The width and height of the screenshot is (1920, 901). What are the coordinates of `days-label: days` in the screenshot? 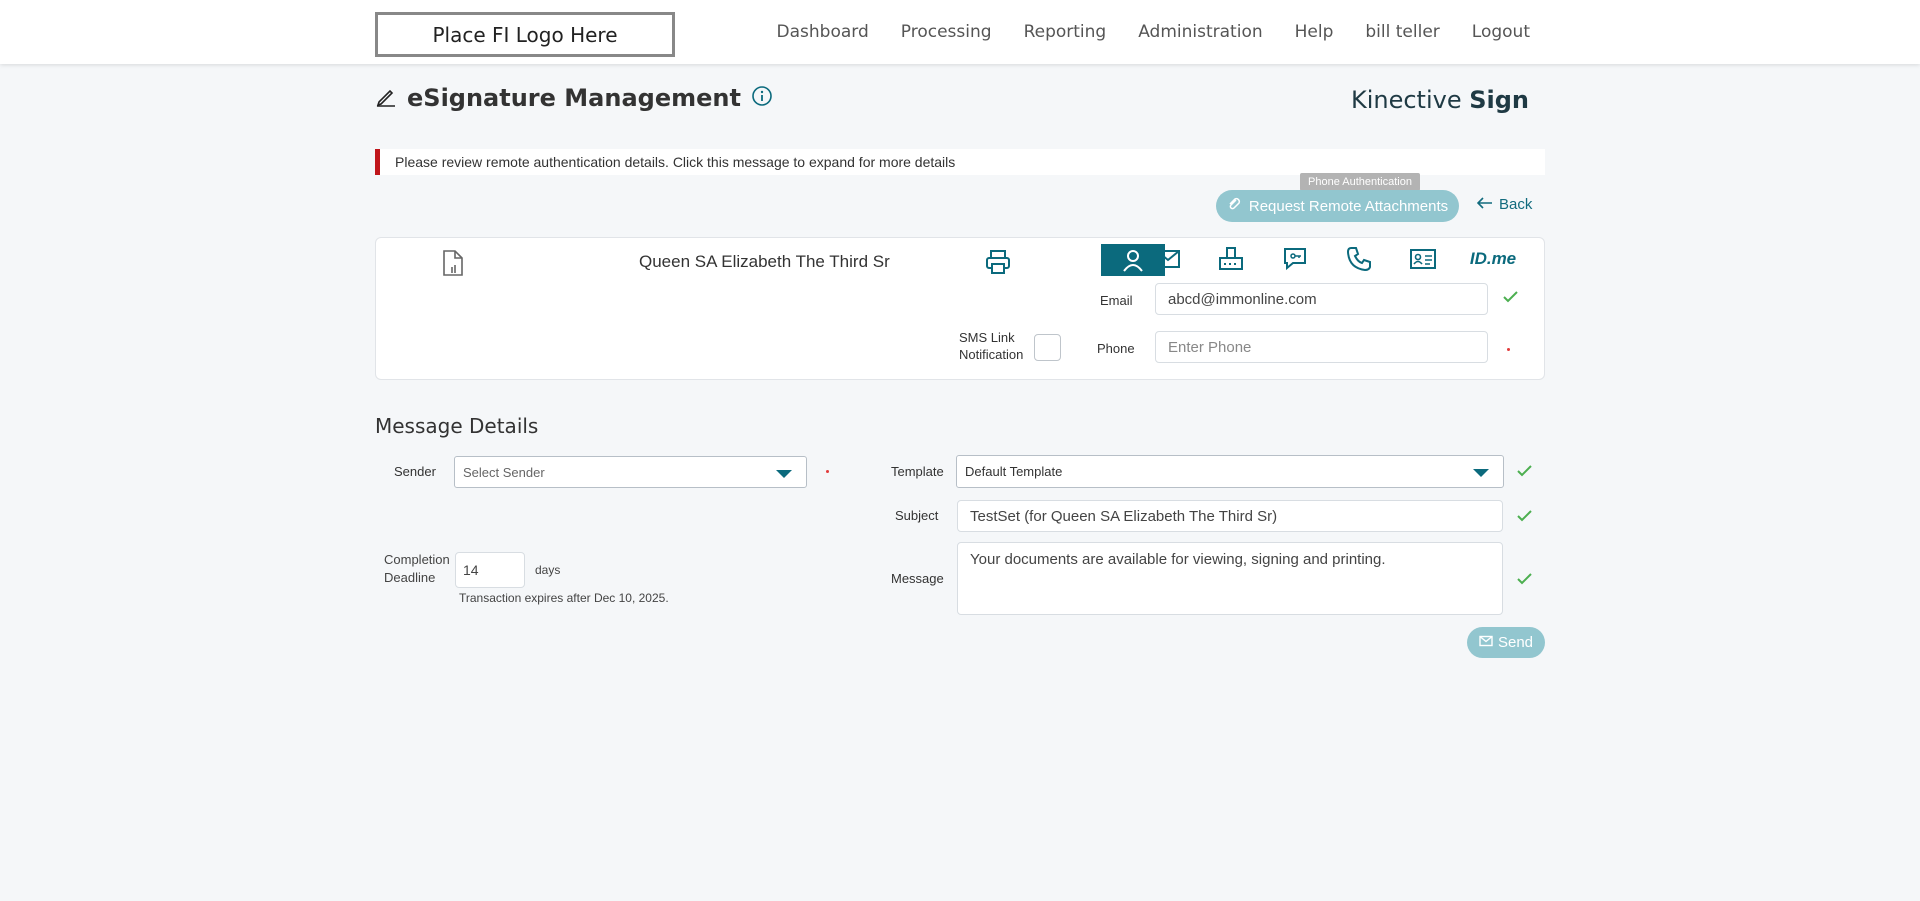 It's located at (548, 570).